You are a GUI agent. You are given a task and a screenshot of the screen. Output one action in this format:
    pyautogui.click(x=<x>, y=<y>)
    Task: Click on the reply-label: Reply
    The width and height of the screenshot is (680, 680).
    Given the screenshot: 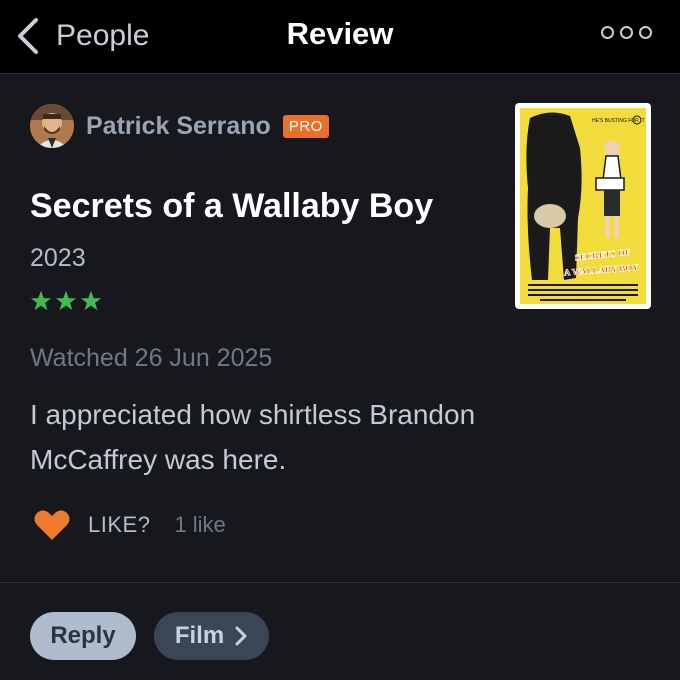 What is the action you would take?
    pyautogui.click(x=83, y=635)
    